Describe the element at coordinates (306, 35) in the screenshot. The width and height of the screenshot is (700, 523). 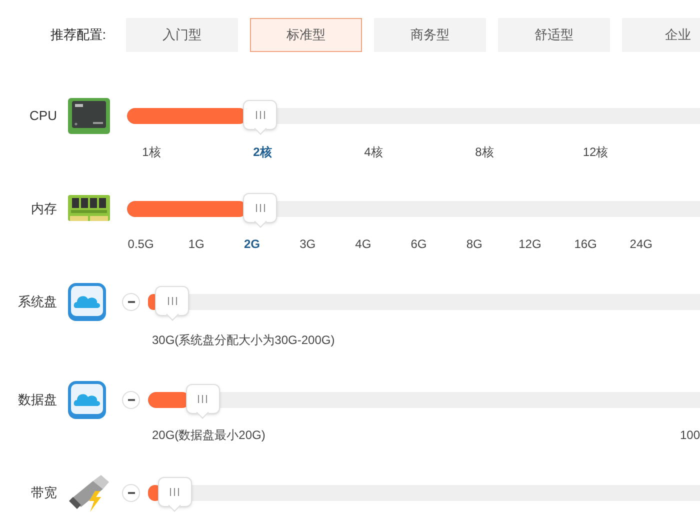
I see `preset-tab: 标准型` at that location.